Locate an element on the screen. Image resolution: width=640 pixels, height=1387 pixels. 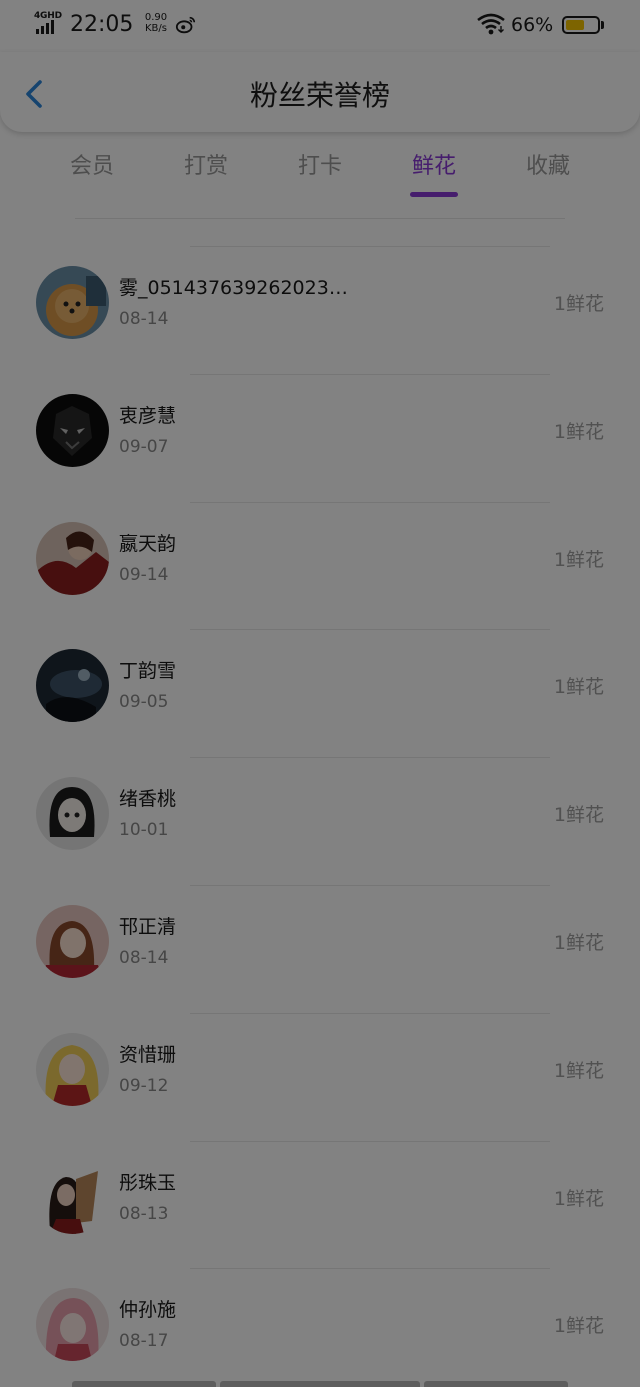
dark-scene-avatar is located at coordinates (72, 686).